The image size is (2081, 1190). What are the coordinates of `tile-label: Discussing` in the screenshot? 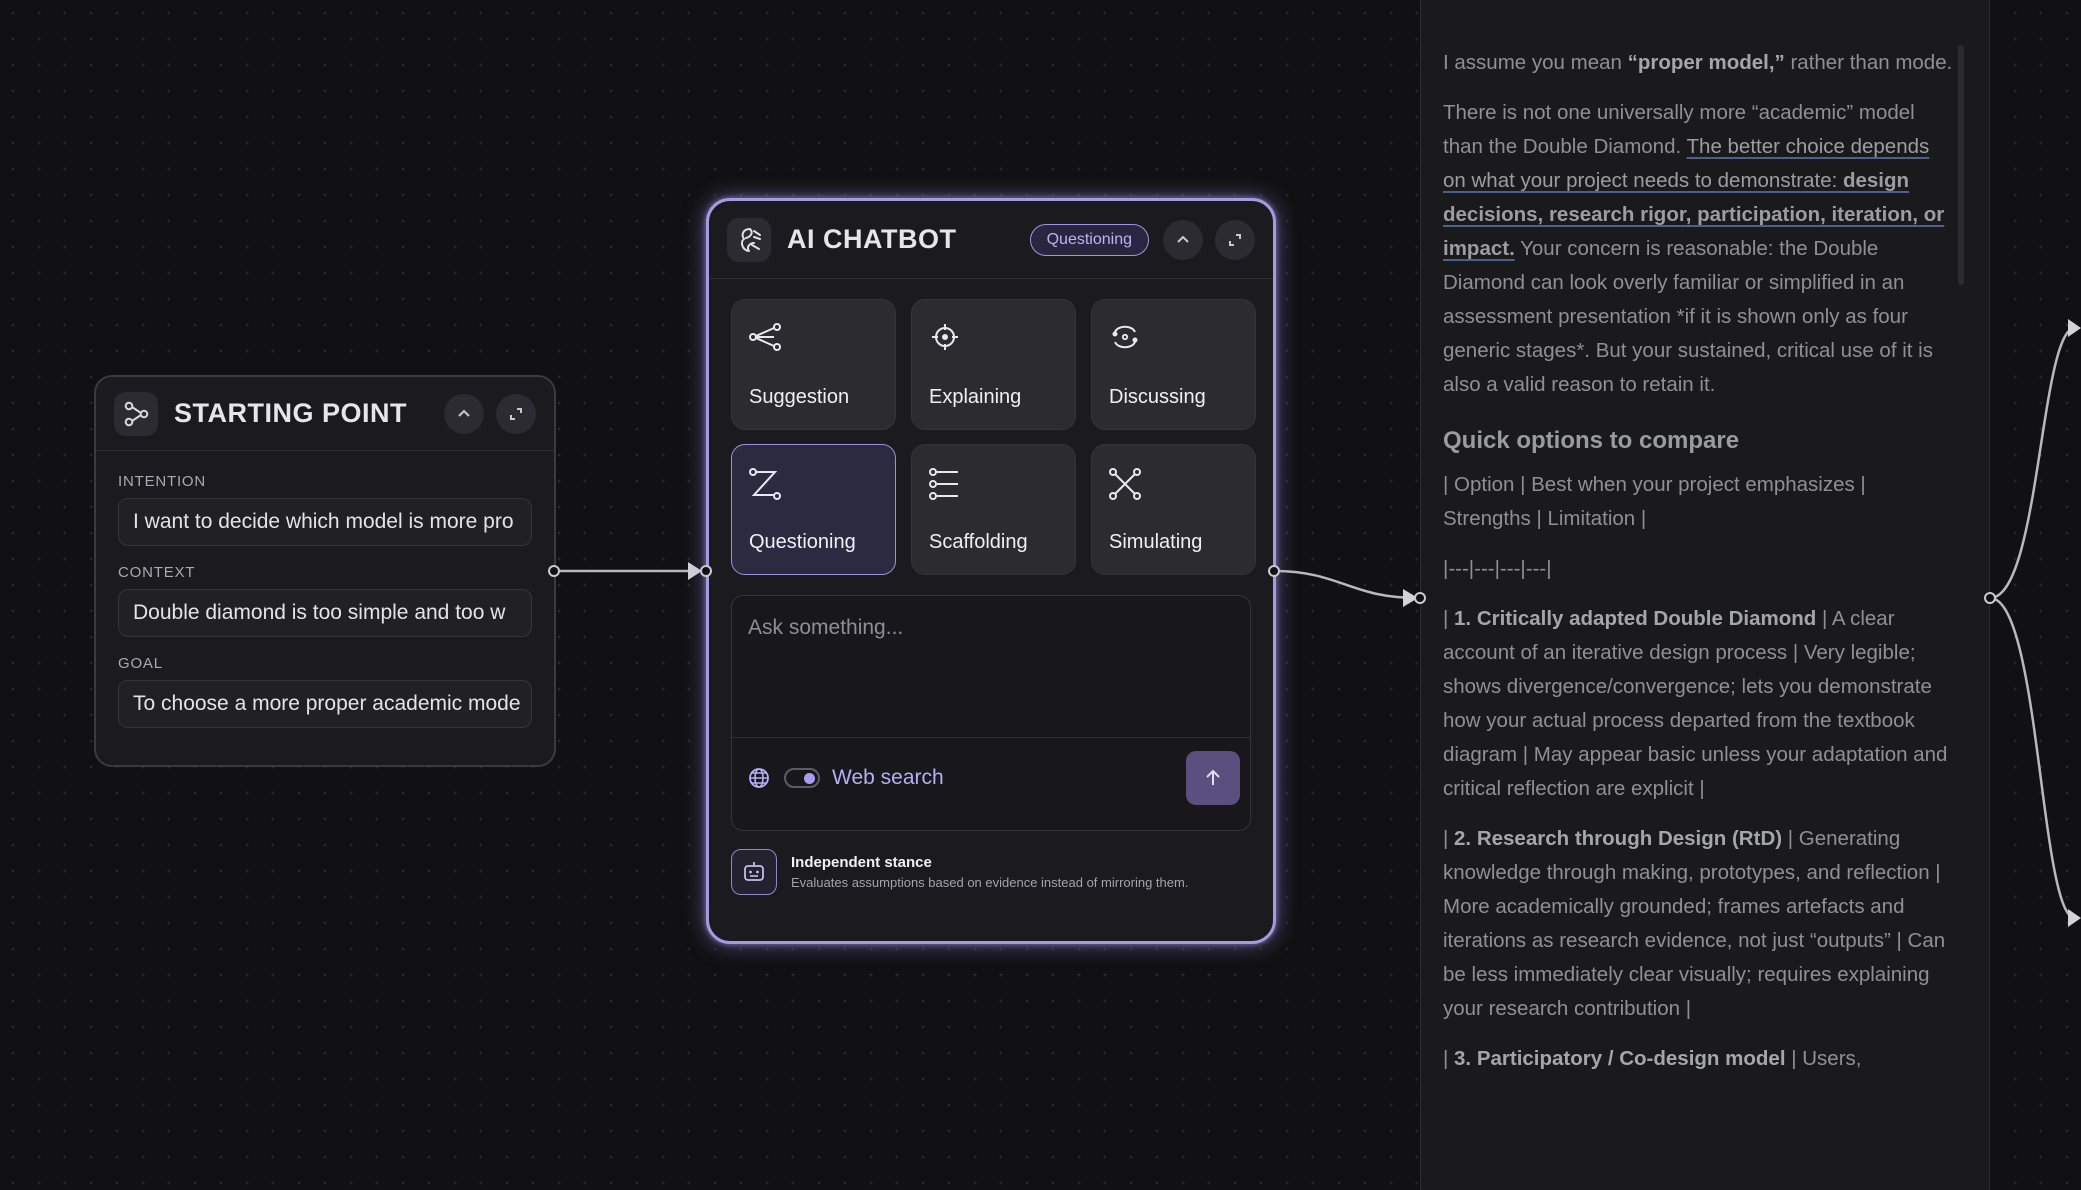 It's located at (1157, 397).